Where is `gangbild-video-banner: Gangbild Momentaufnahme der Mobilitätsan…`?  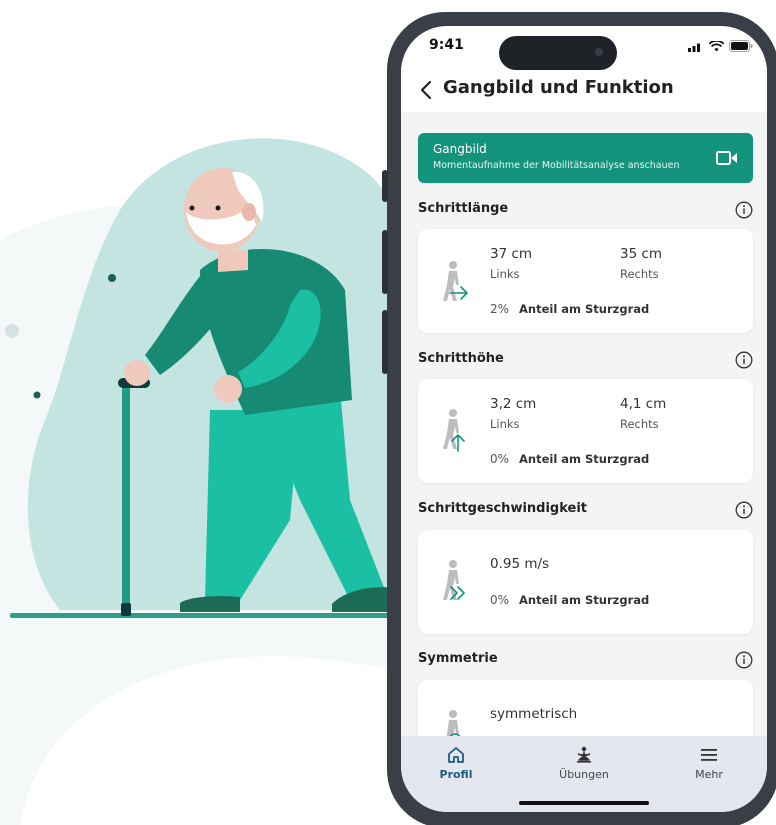 gangbild-video-banner: Gangbild Momentaufnahme der Mobilitätsan… is located at coordinates (585, 158).